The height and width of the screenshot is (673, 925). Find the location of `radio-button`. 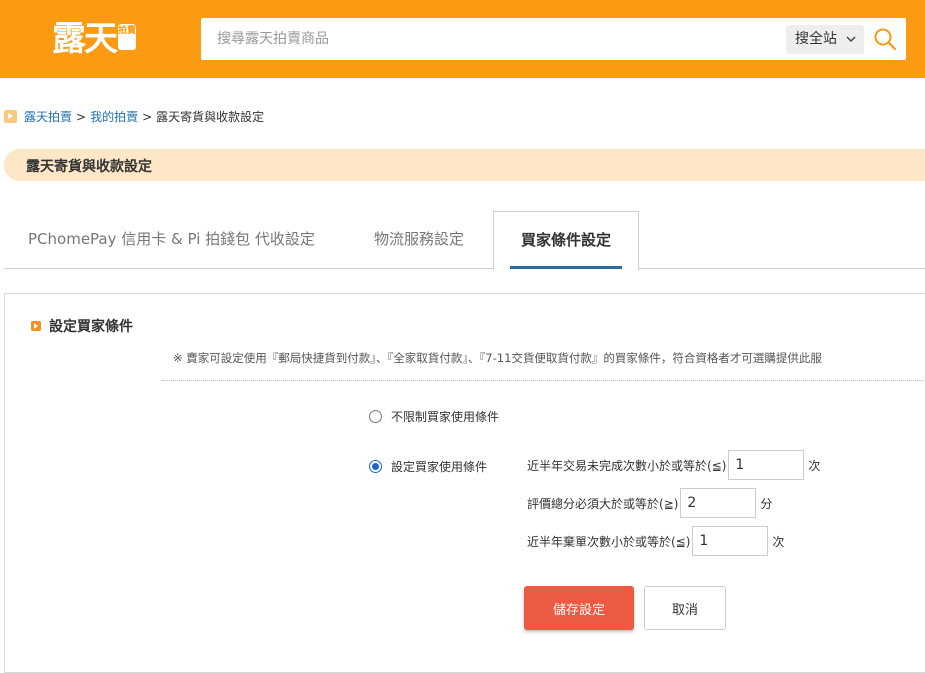

radio-button is located at coordinates (375, 416).